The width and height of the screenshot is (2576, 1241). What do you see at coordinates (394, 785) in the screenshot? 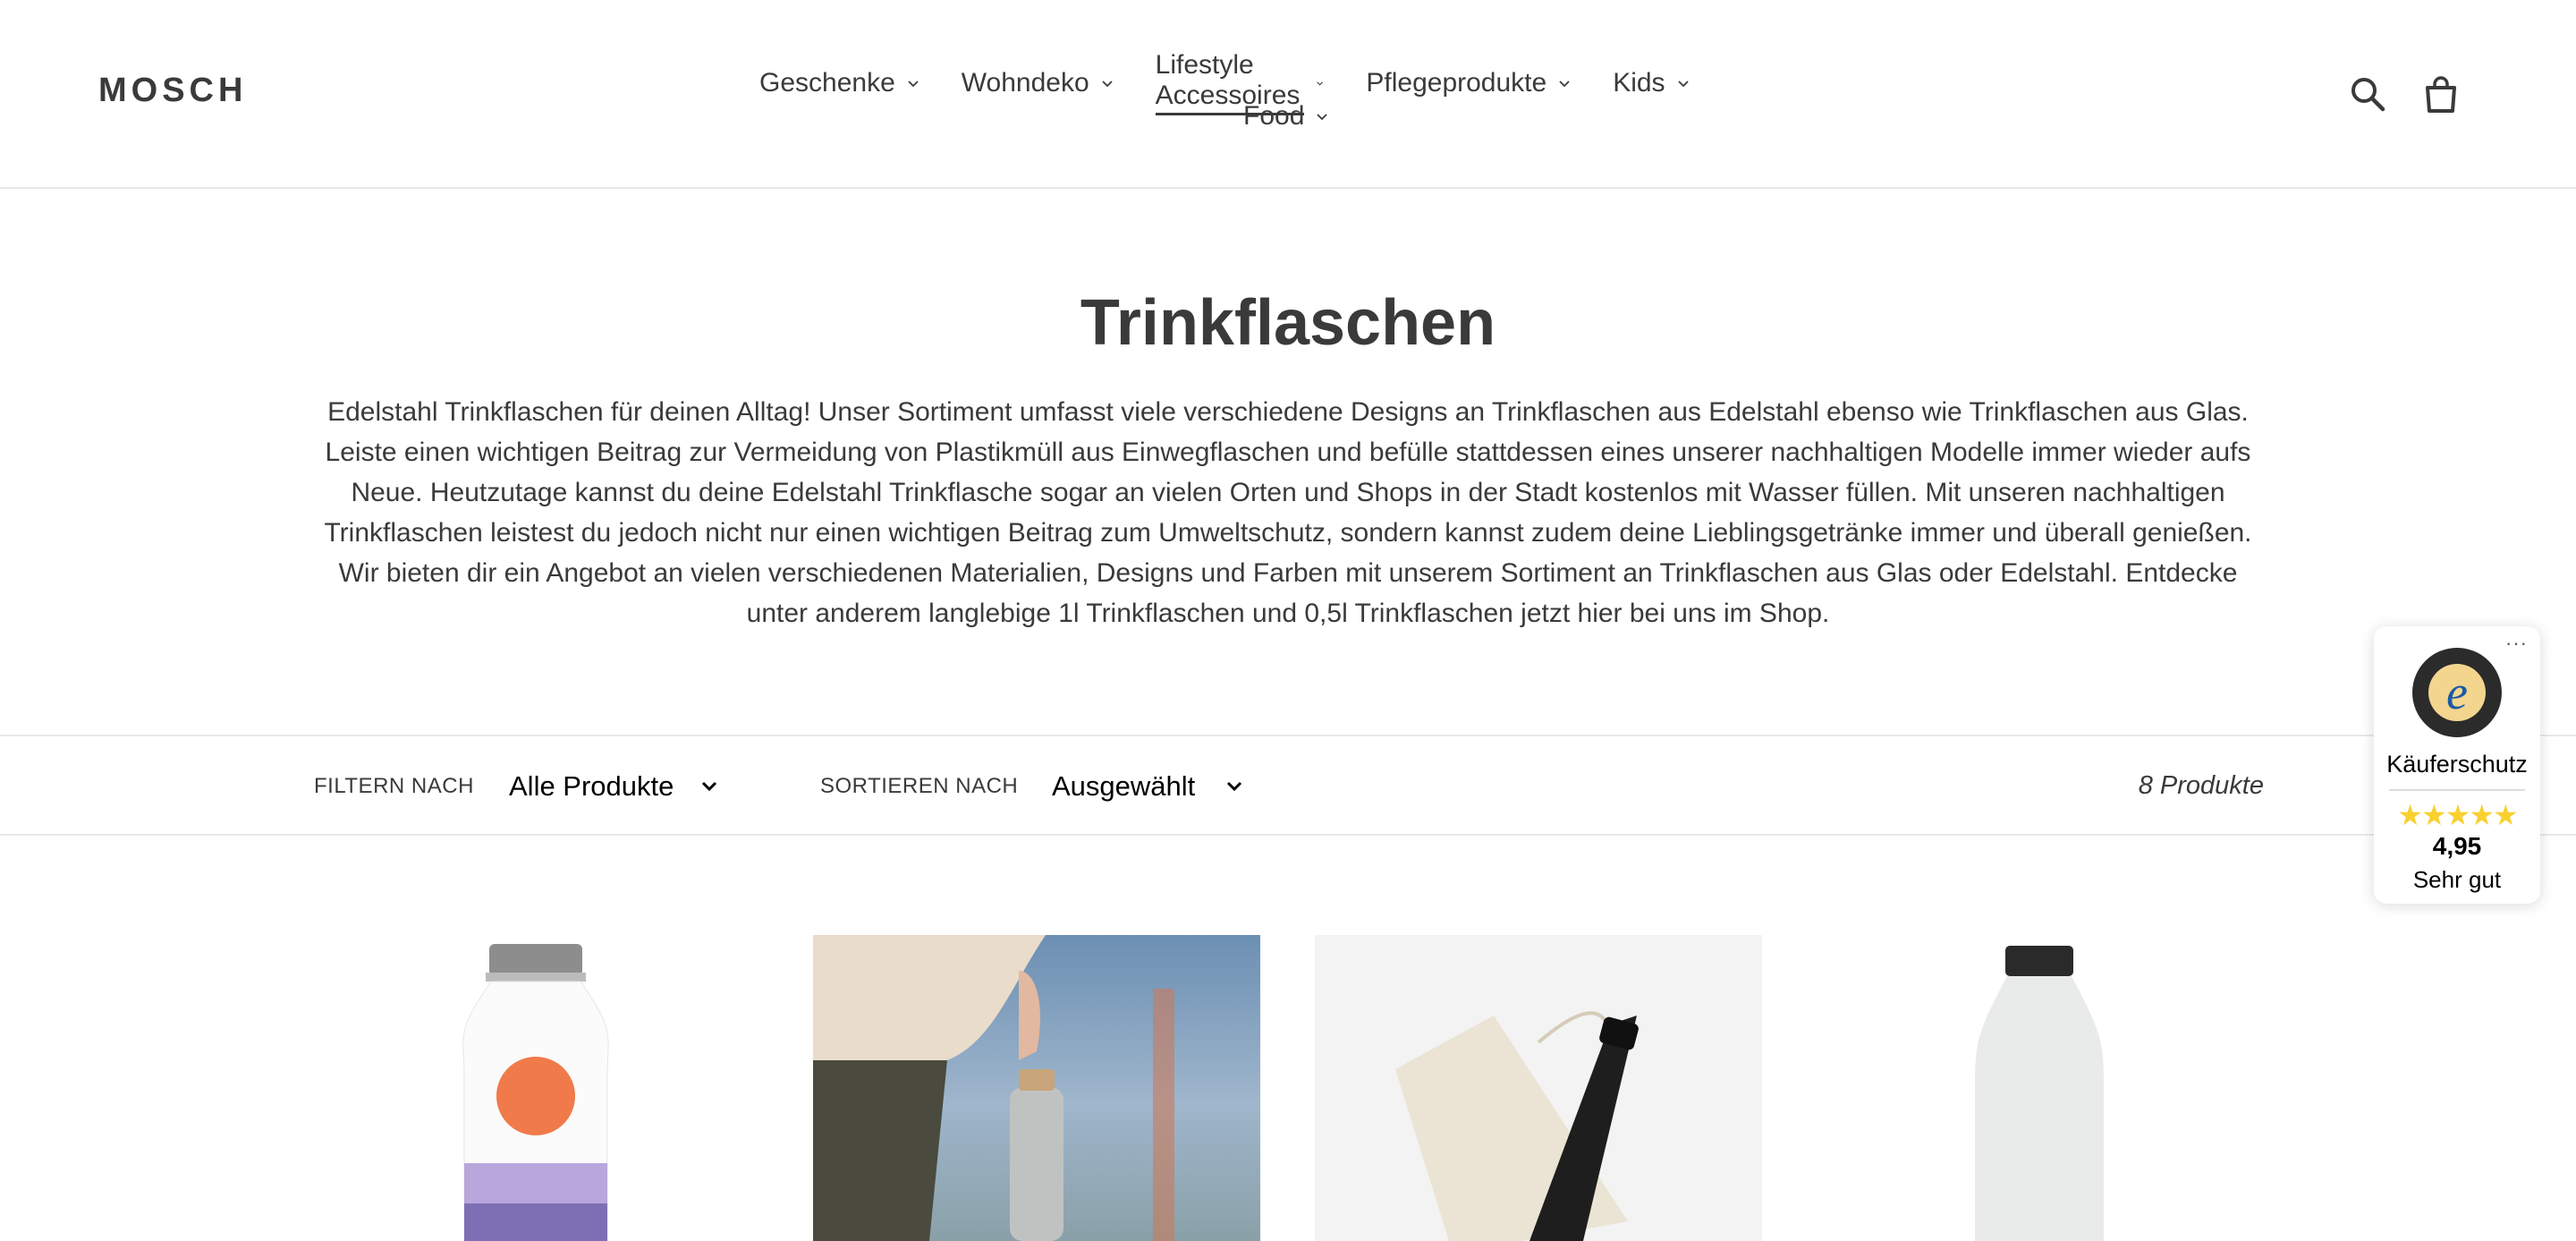
I see `filter-label: FILTERN NACH` at bounding box center [394, 785].